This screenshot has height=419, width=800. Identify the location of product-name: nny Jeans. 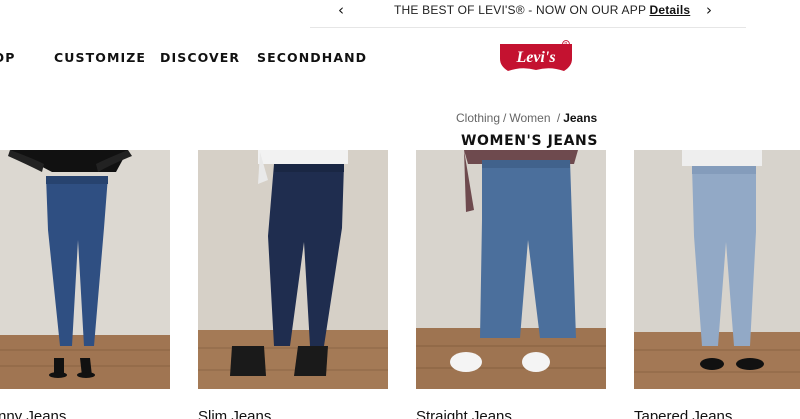
(33, 413).